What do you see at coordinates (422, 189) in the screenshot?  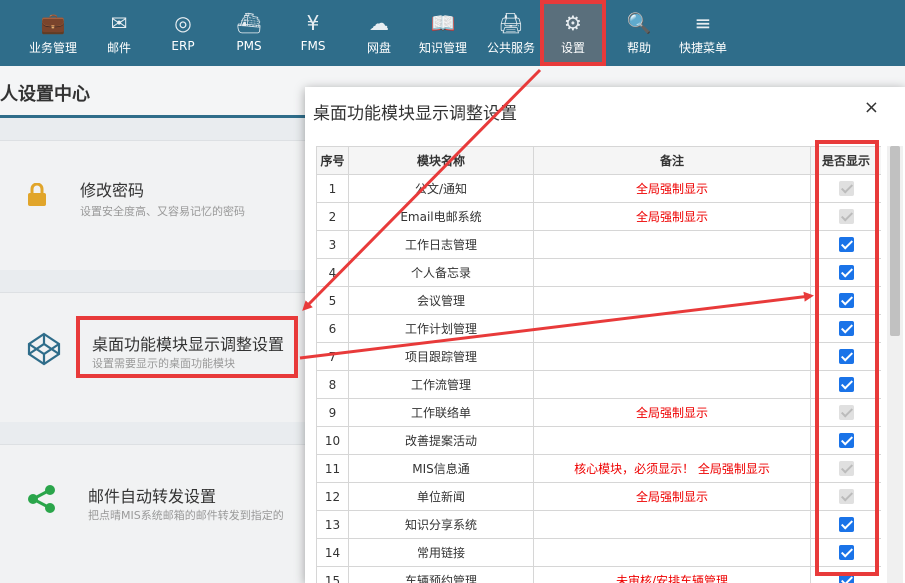 I see `arrow-settings-to-card` at bounding box center [422, 189].